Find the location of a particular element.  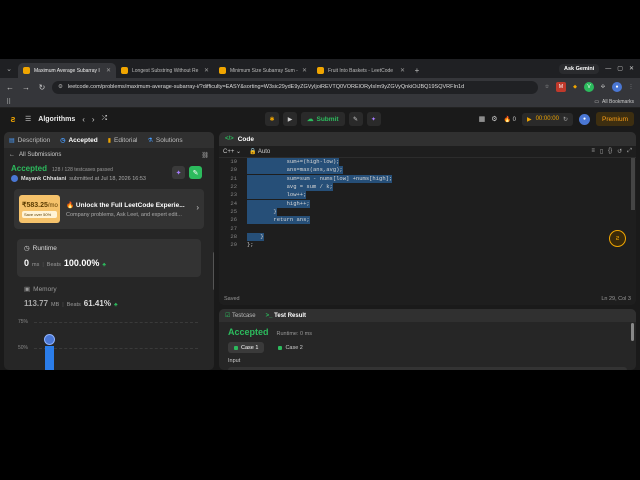

new-tab-button: + is located at coordinates (417, 70).